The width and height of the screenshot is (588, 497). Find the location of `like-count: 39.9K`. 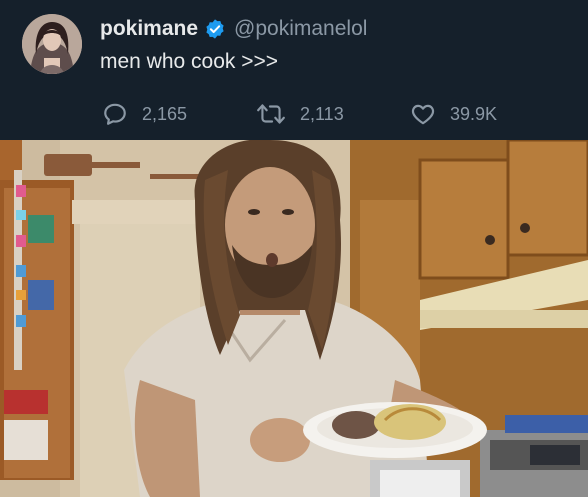

like-count: 39.9K is located at coordinates (474, 113).